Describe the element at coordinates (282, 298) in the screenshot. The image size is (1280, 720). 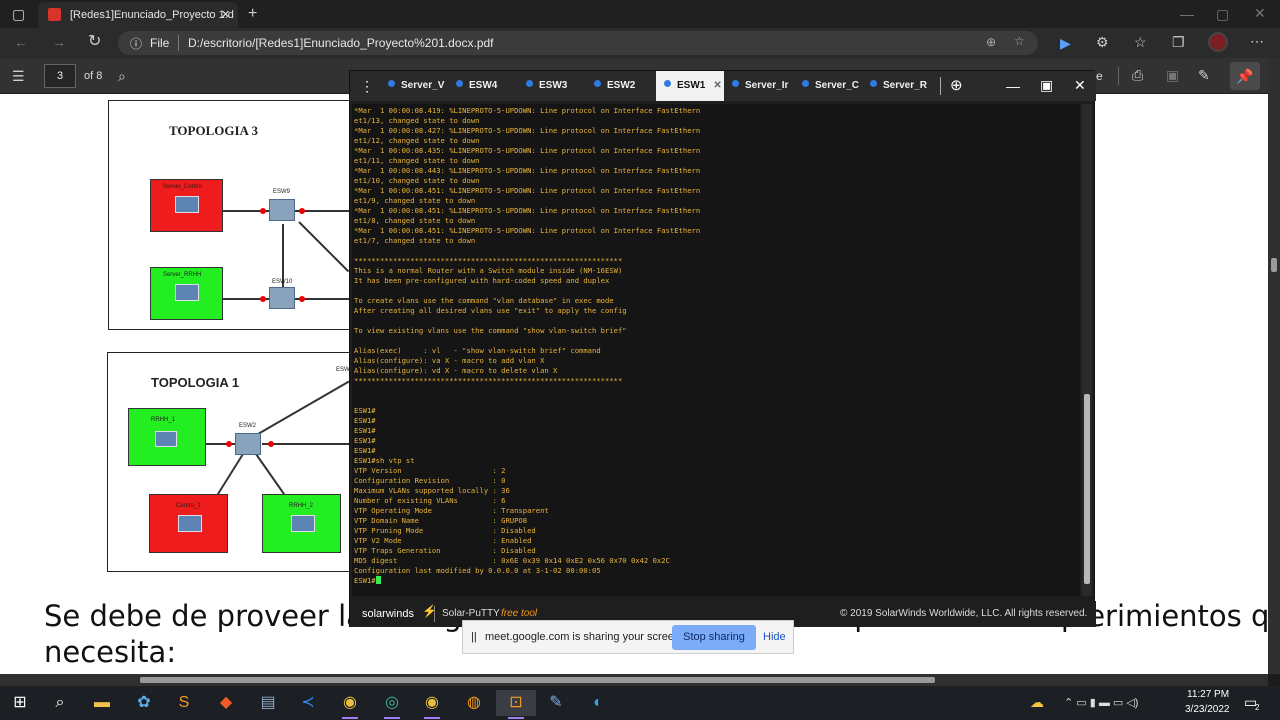
I see `esw10-switch` at that location.